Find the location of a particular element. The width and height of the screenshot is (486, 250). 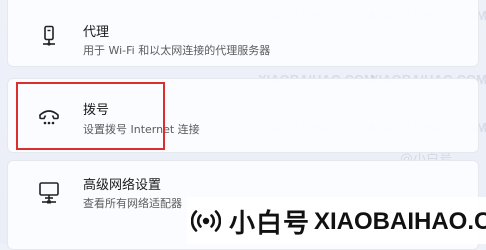

settings-item-title: 拨号 is located at coordinates (96, 110).